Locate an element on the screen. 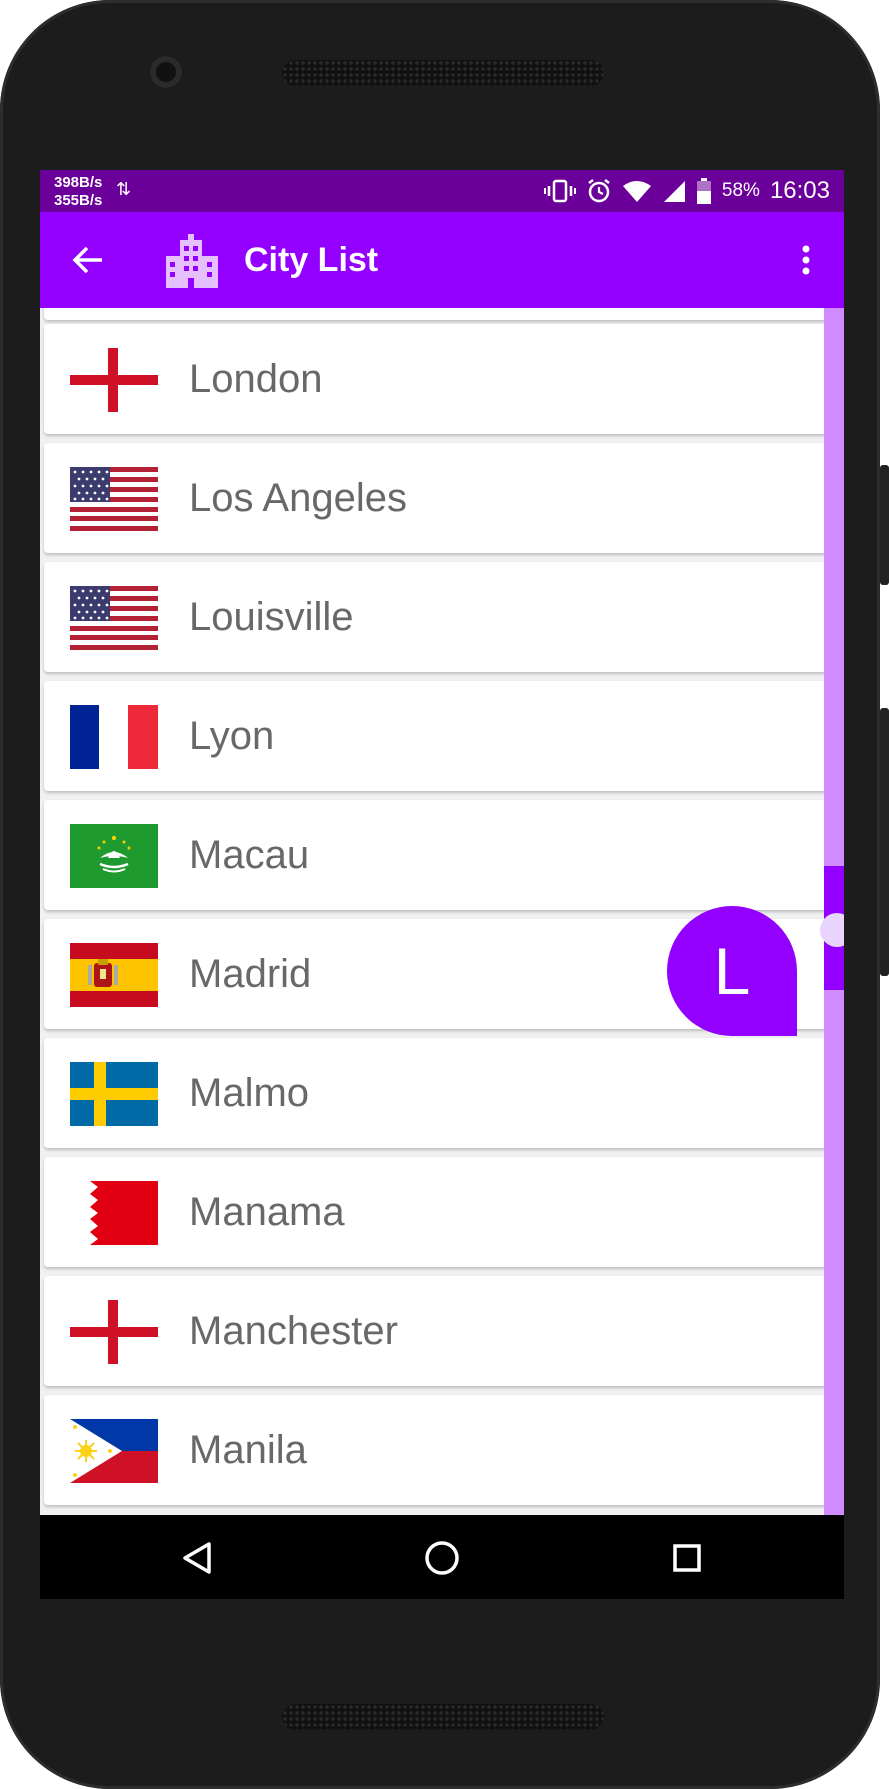 The image size is (889, 1789). flag-spain-icon is located at coordinates (114, 975).